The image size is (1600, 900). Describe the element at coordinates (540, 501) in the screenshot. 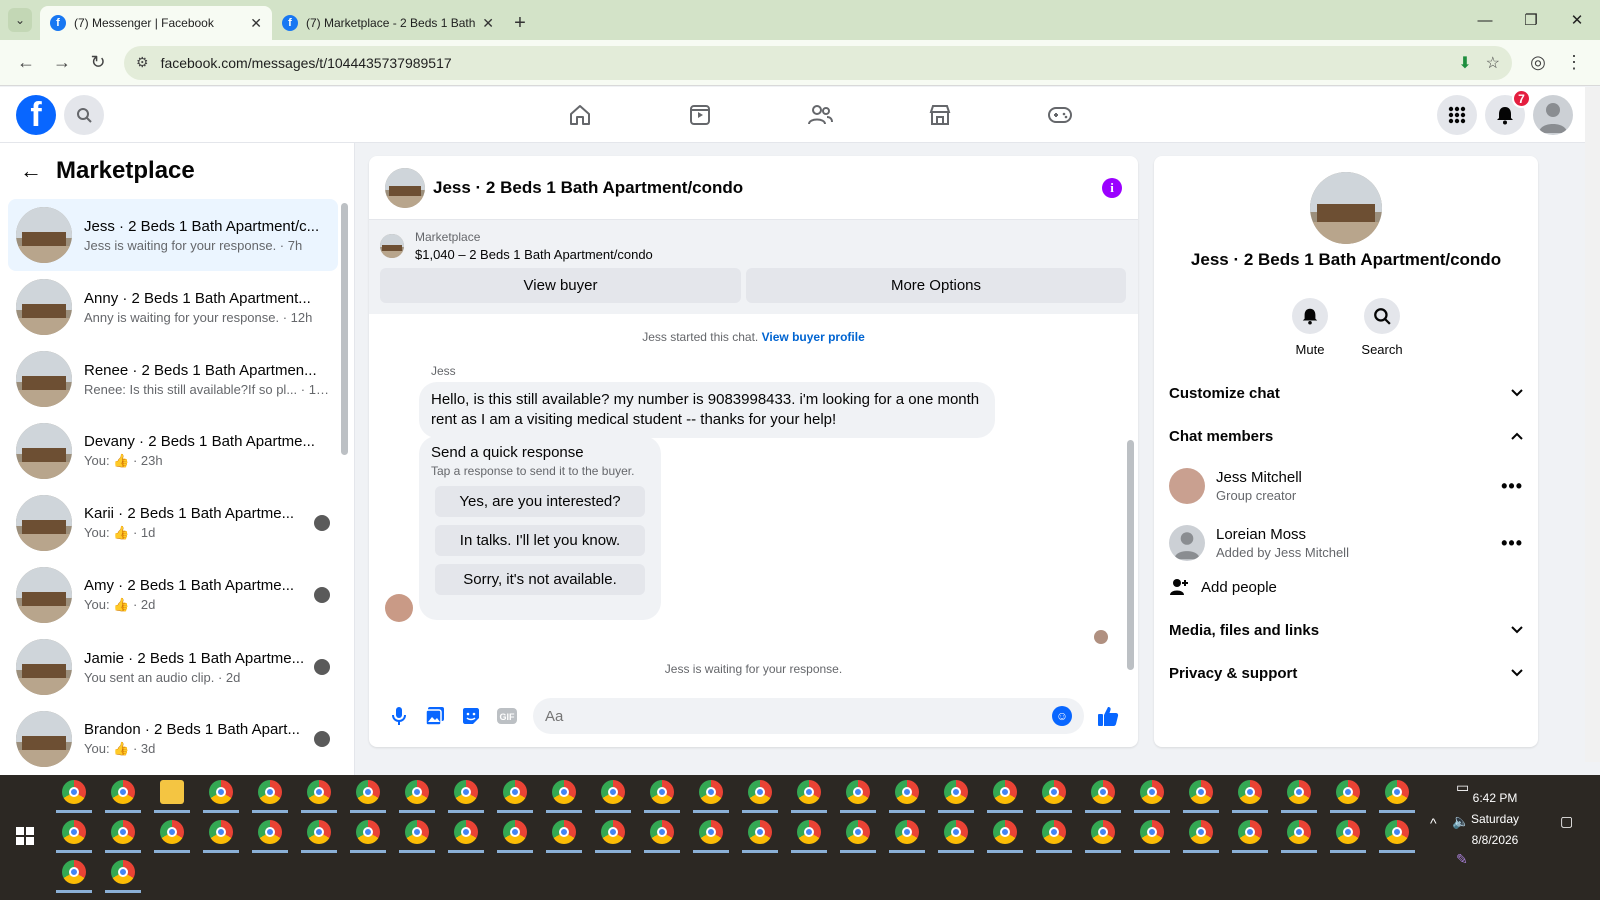

I see `quick-response-yes: Yes, are you interested?` at that location.